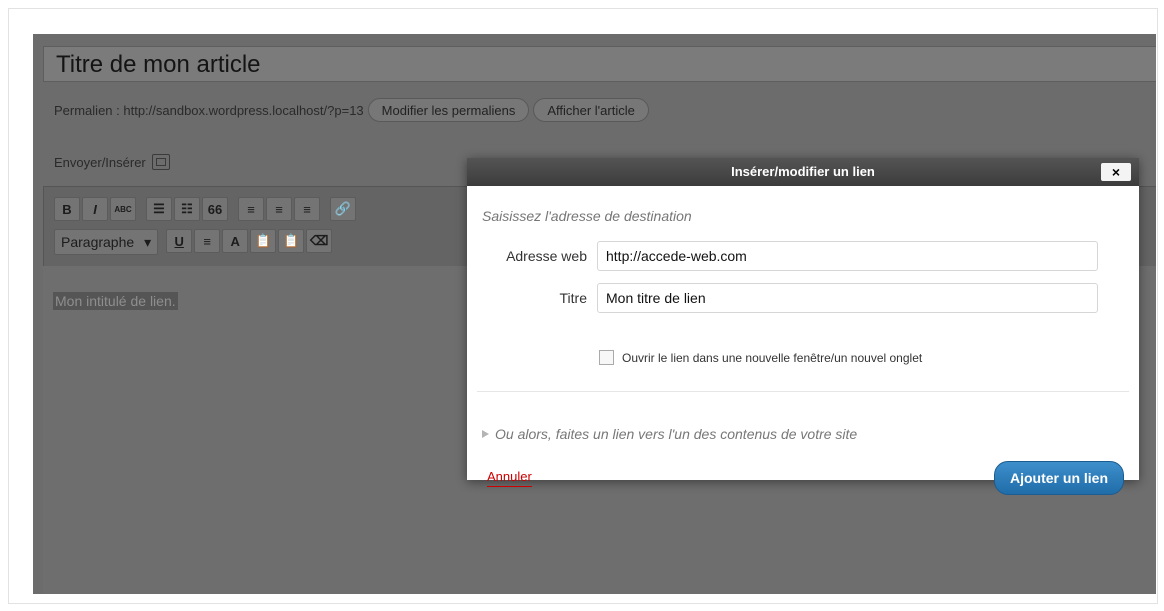  Describe the element at coordinates (215, 209) in the screenshot. I see `blockquote-icon: 66` at that location.